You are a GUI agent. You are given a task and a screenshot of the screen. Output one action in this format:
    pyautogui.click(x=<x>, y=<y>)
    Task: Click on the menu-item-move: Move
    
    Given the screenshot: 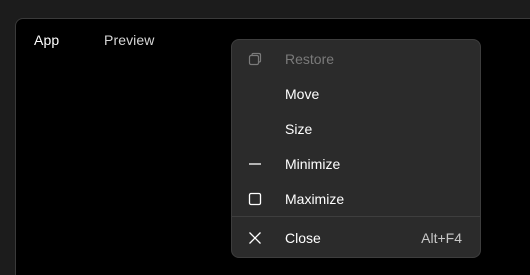 What is the action you would take?
    pyautogui.click(x=356, y=94)
    